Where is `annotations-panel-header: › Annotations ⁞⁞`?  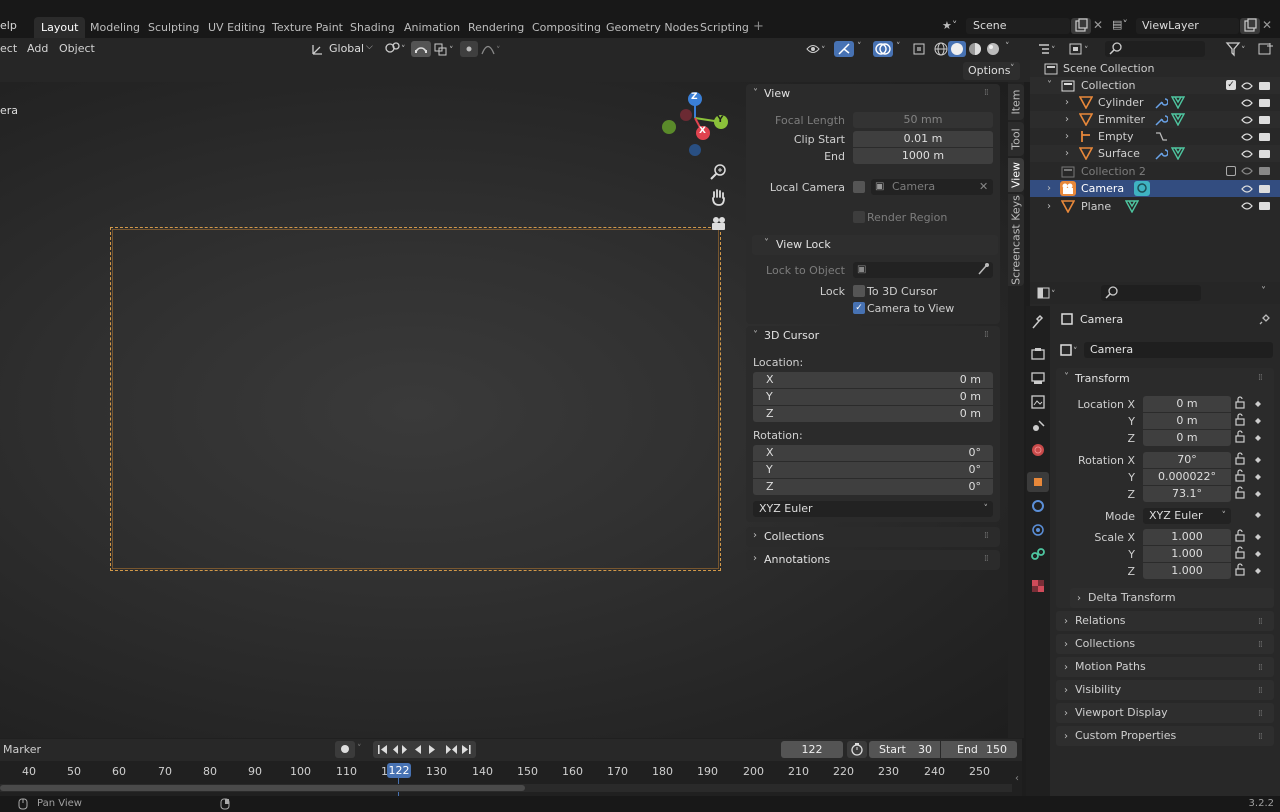 annotations-panel-header: › Annotations ⁞⁞ is located at coordinates (873, 560).